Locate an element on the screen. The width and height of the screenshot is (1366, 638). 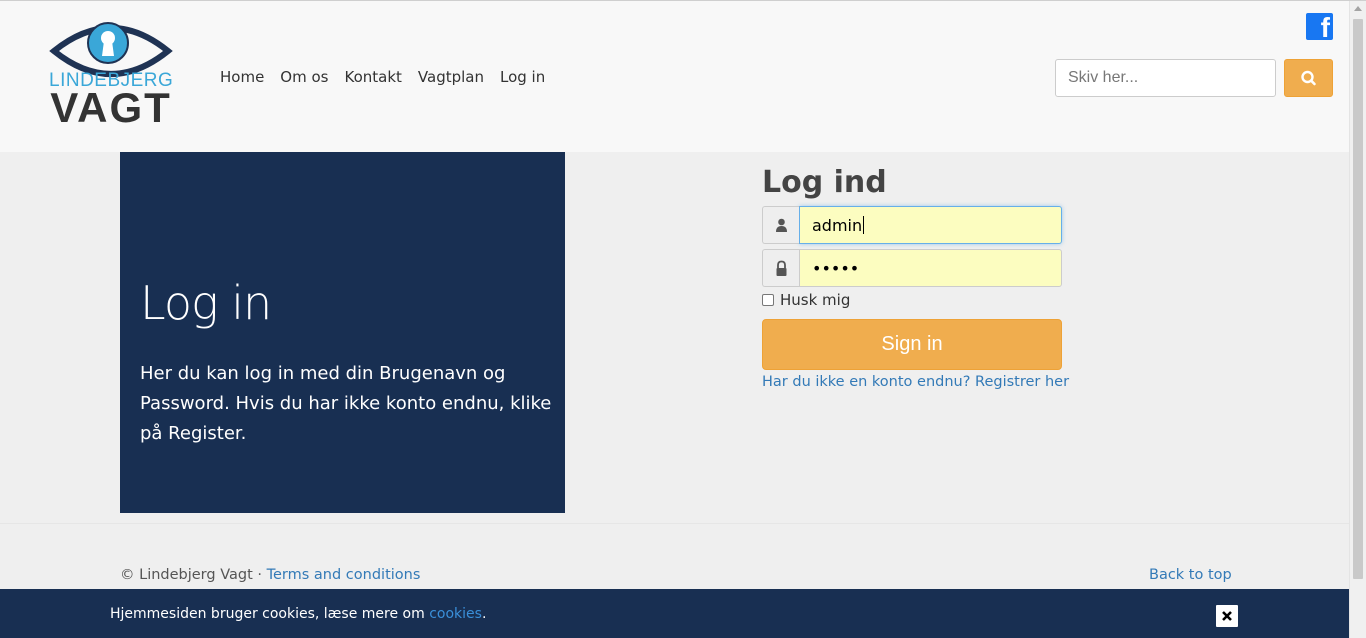
facebook-icon: f is located at coordinates (1319, 27).